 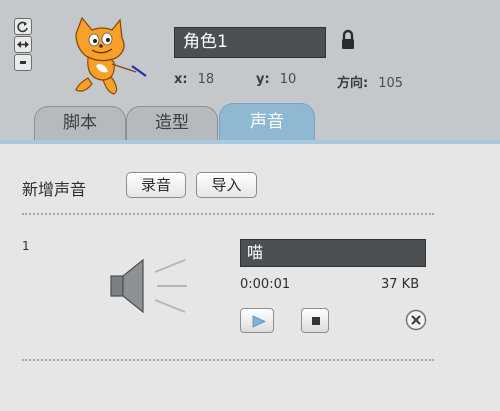 I want to click on record-button: 录音, so click(x=156, y=185).